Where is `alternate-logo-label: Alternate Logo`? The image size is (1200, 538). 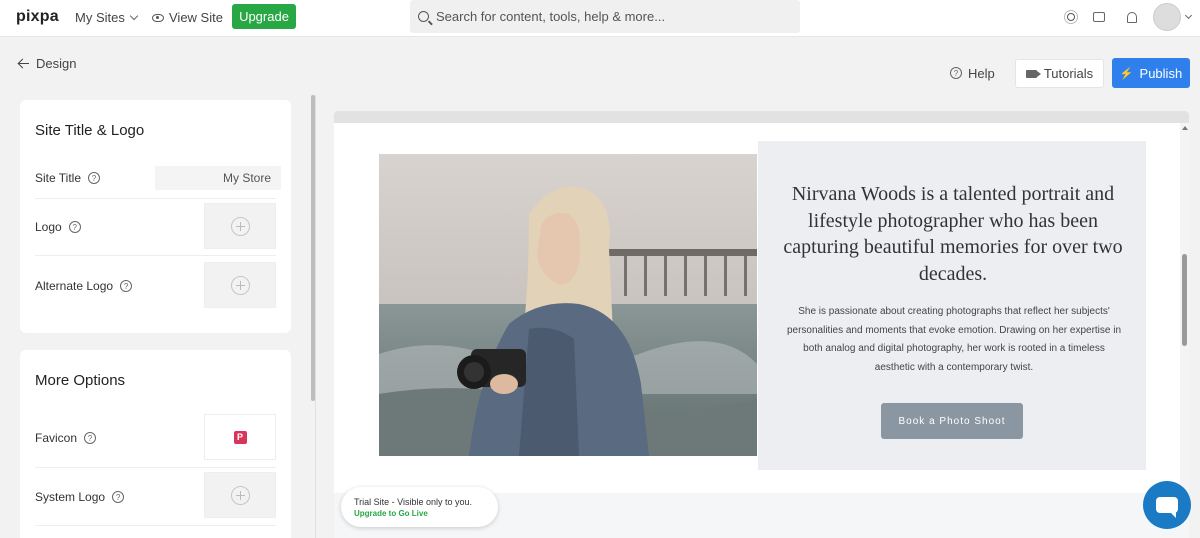 alternate-logo-label: Alternate Logo is located at coordinates (74, 286).